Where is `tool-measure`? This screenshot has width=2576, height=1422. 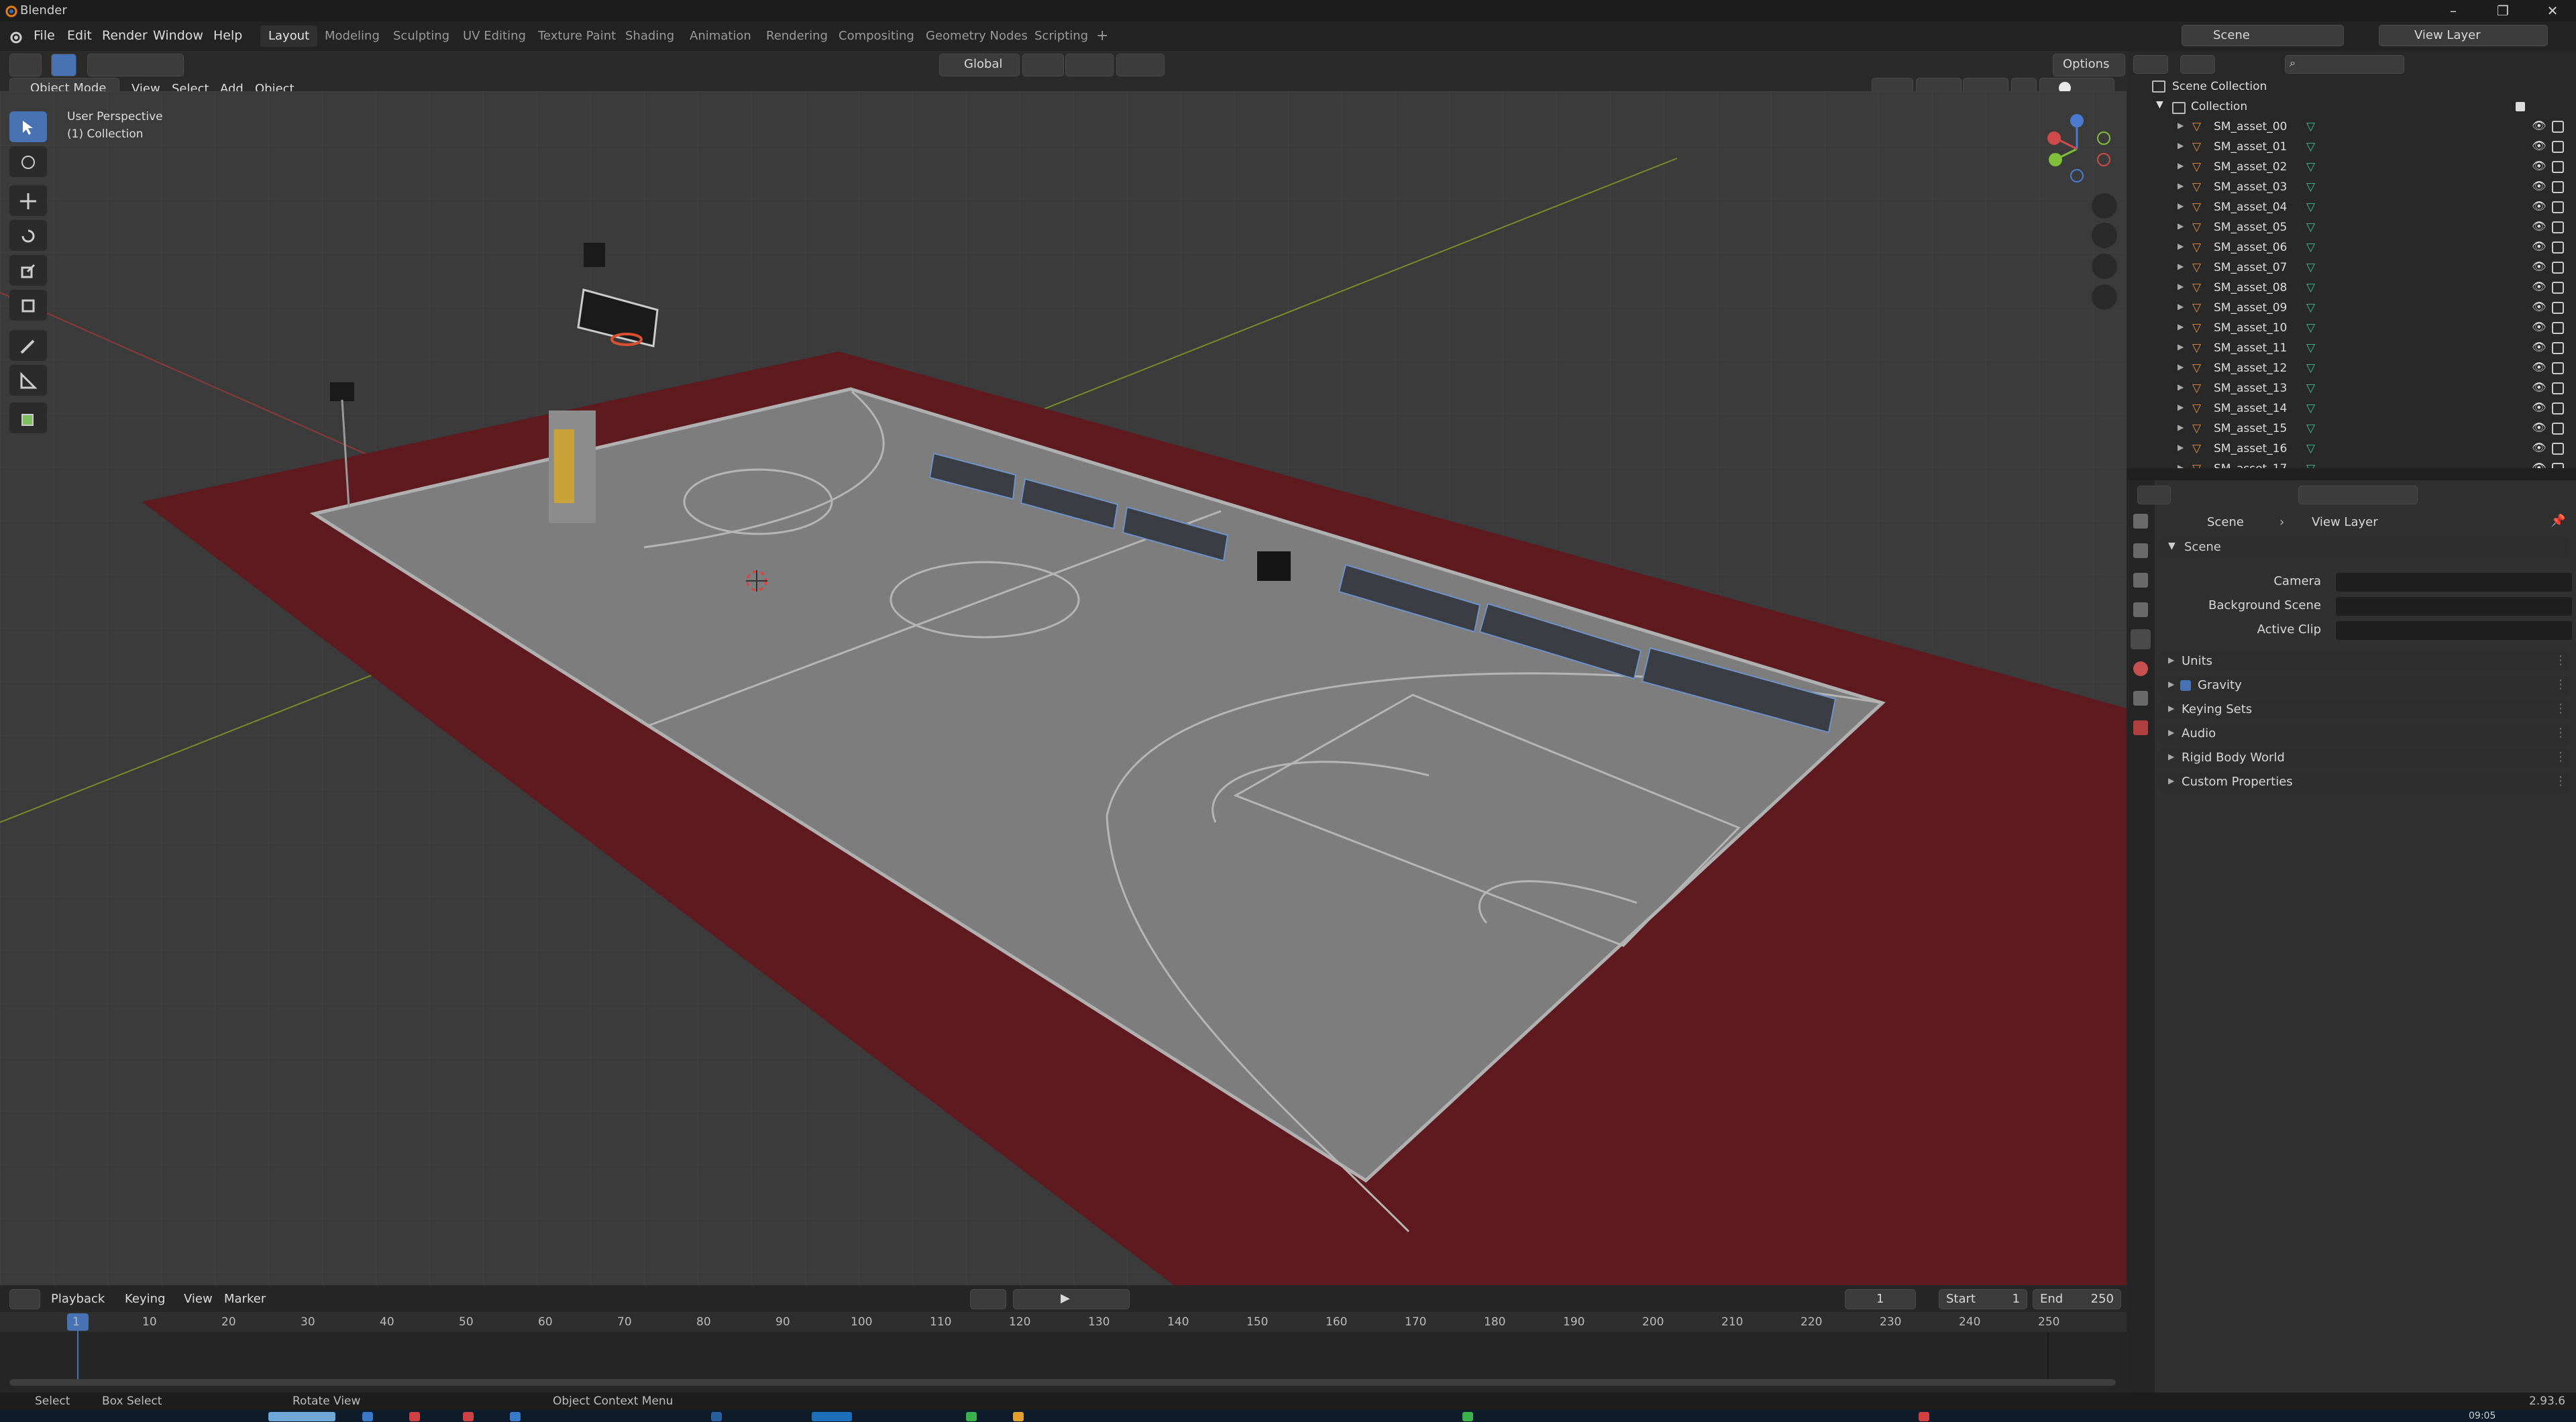
tool-measure is located at coordinates (28, 381).